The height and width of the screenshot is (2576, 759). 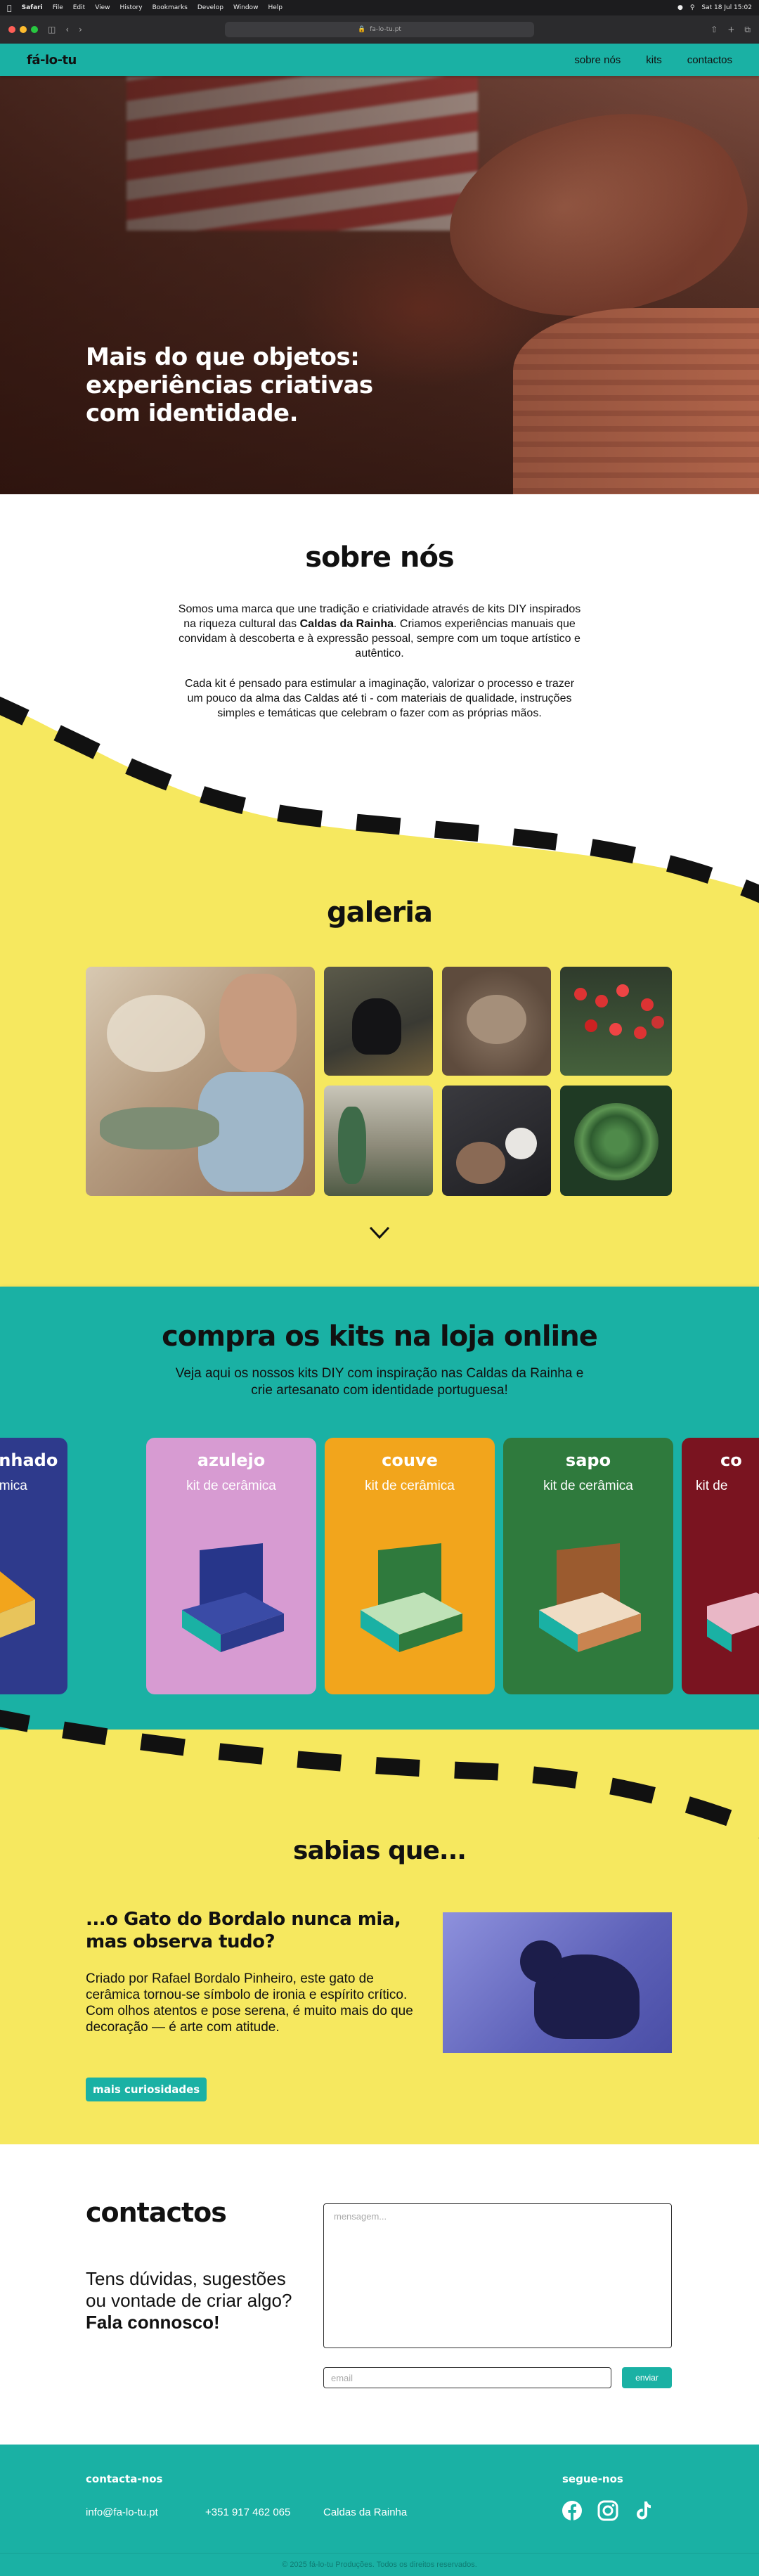 I want to click on footer-phone-link: +351 917 462 065, so click(x=247, y=2512).